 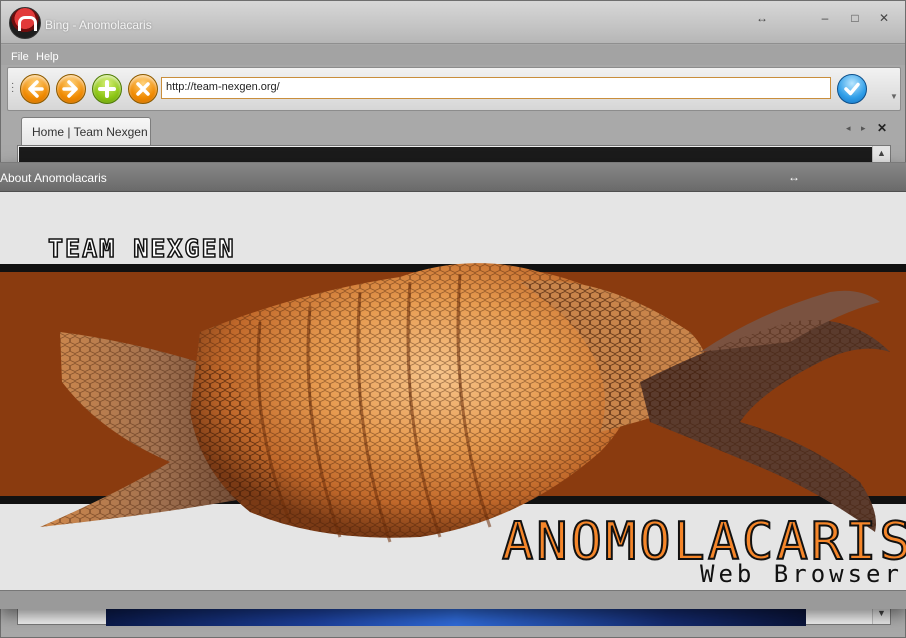 What do you see at coordinates (453, 599) in the screenshot?
I see `about-footer-bar` at bounding box center [453, 599].